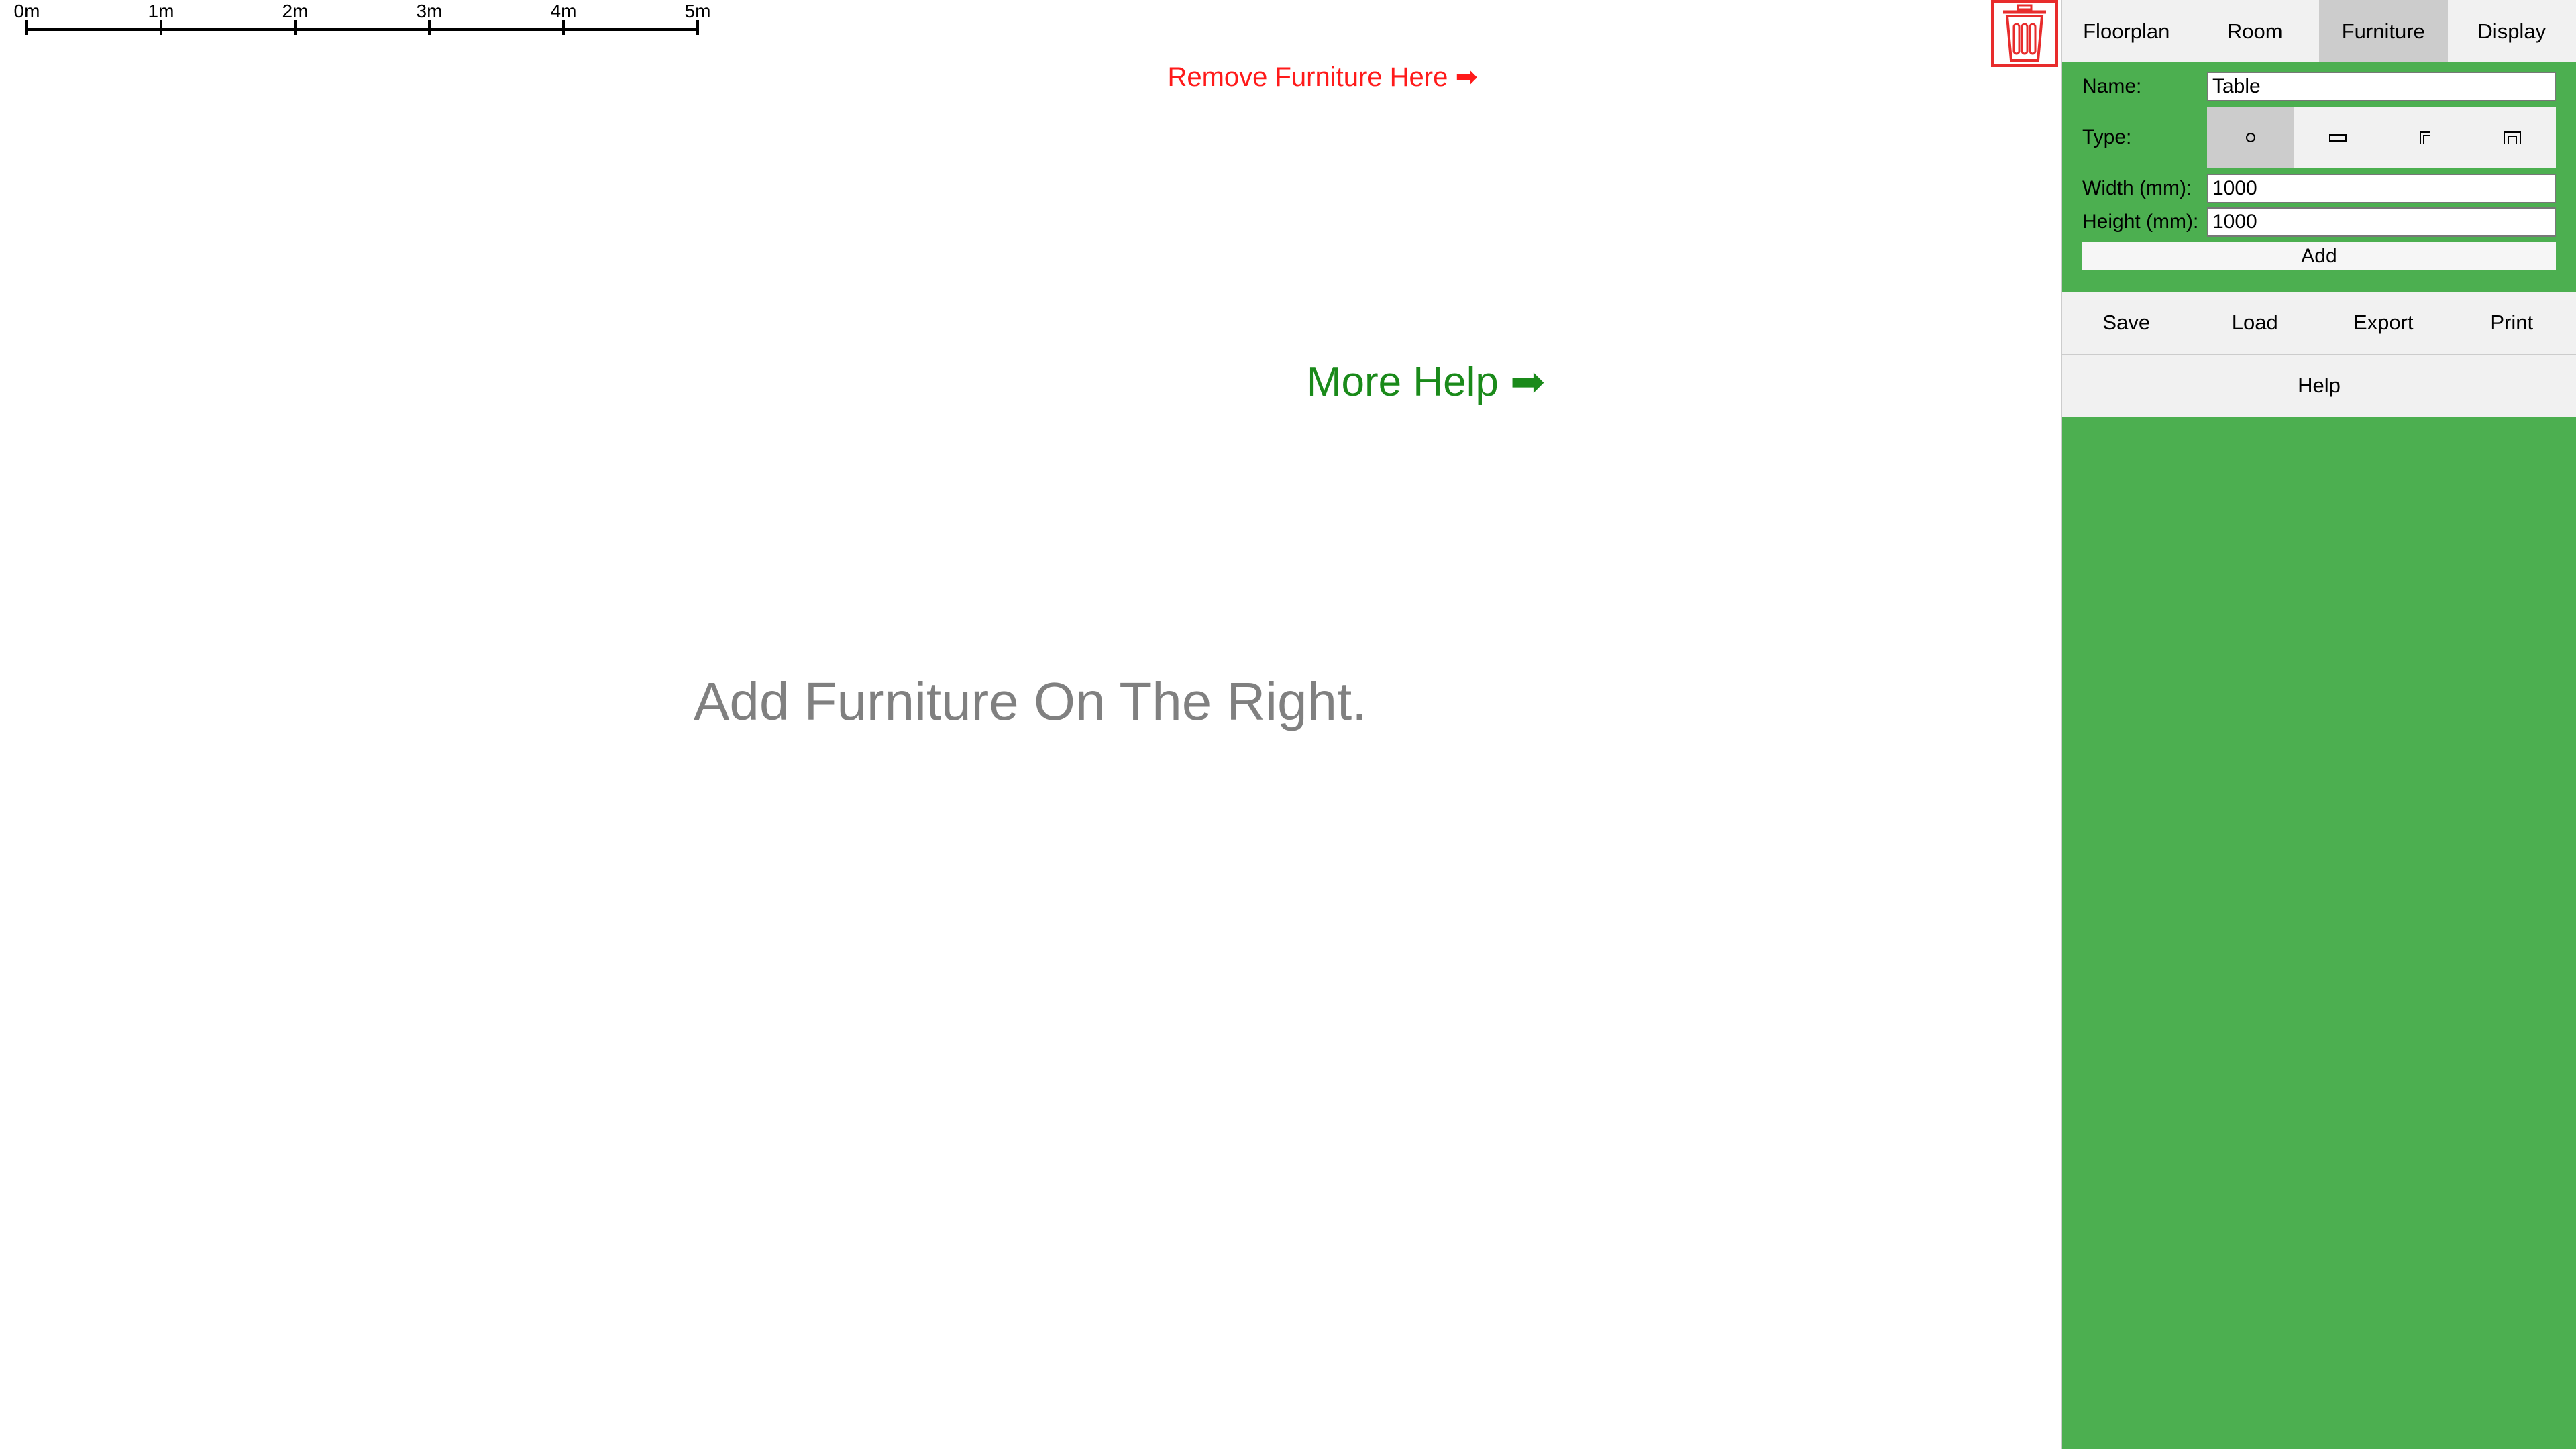 The width and height of the screenshot is (2576, 1449). I want to click on u-shape-icon, so click(2512, 137).